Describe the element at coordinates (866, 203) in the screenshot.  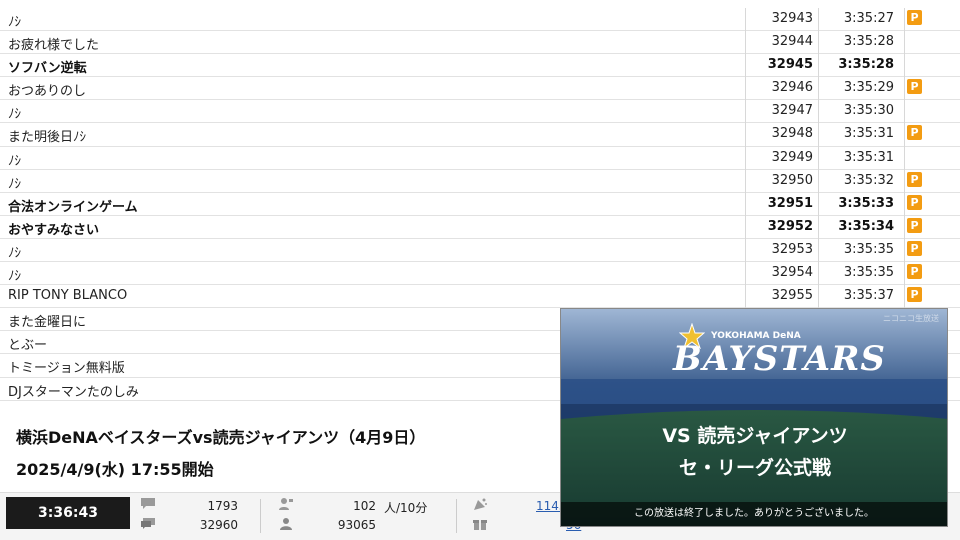
I see `comment-time: 3:35:33` at that location.